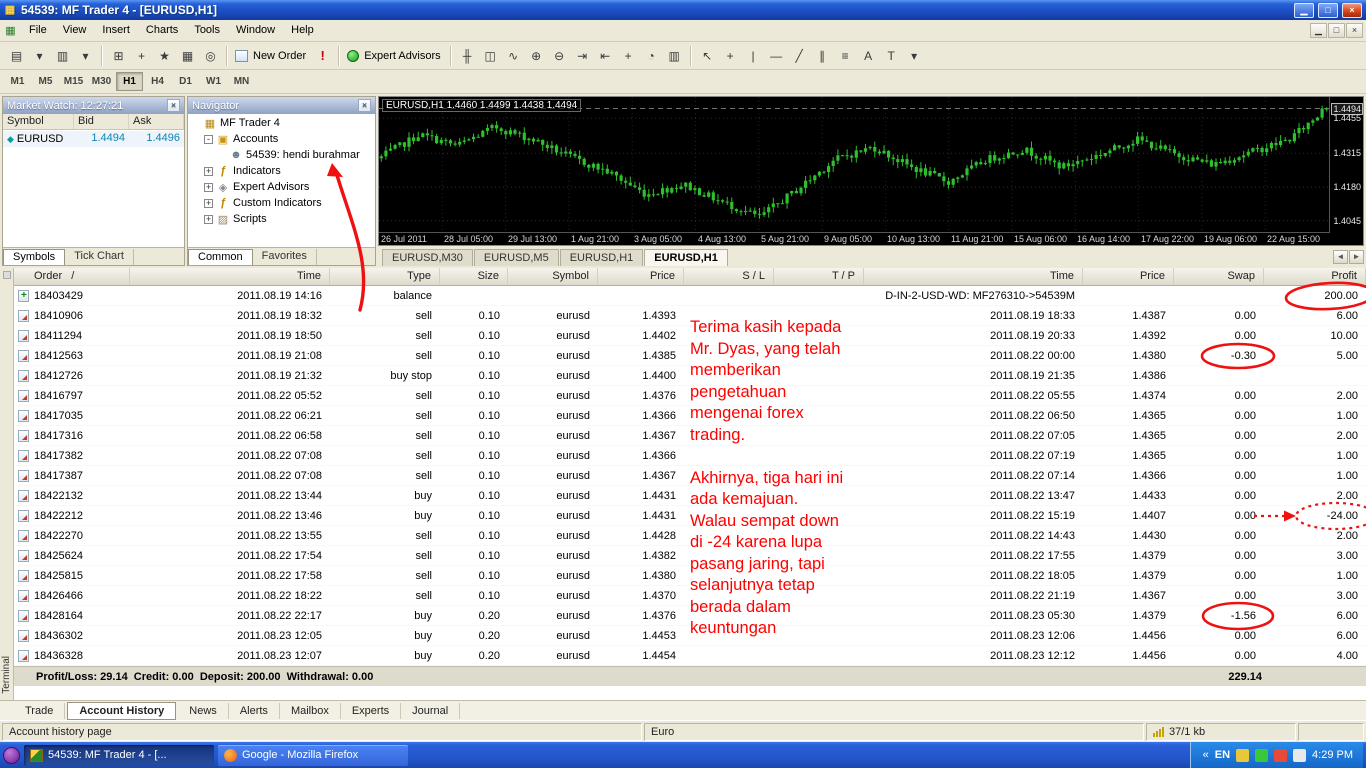  What do you see at coordinates (208, 139) in the screenshot?
I see `tree-expander-icon: -` at bounding box center [208, 139].